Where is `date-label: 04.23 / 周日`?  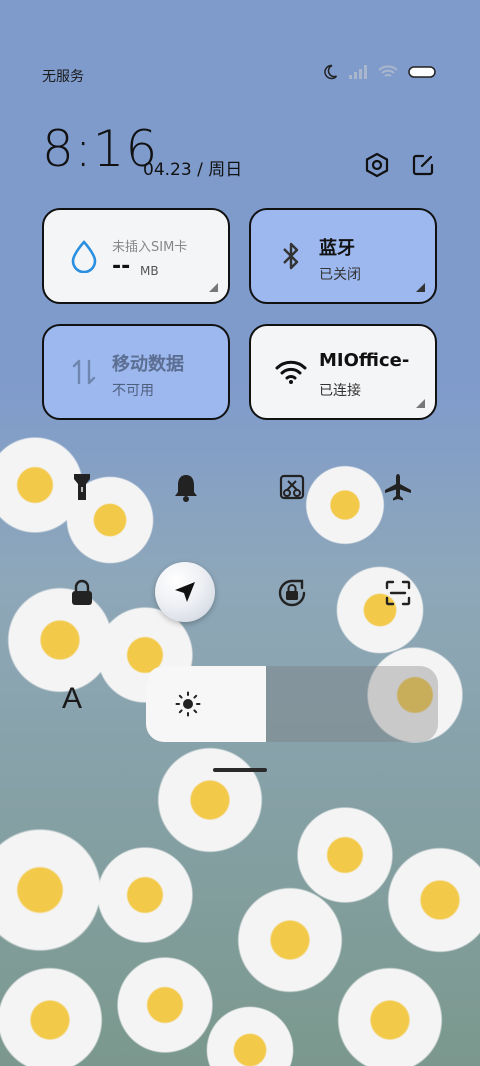
date-label: 04.23 / 周日 is located at coordinates (193, 170).